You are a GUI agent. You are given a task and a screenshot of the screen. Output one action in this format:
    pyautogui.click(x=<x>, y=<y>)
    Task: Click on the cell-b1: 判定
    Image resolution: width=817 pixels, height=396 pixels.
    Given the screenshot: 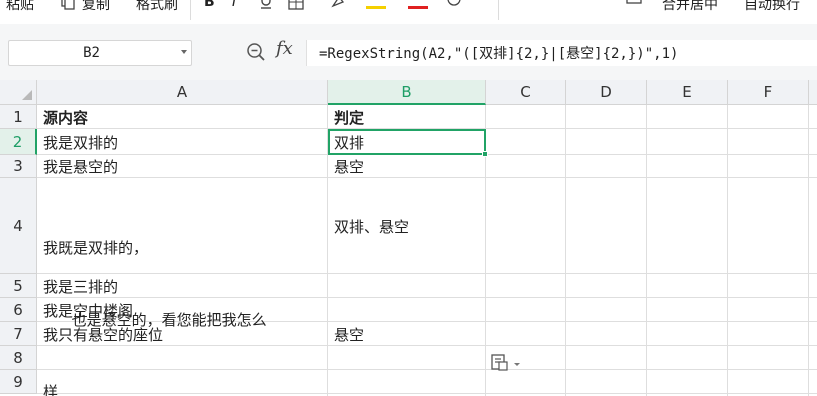 What is the action you would take?
    pyautogui.click(x=406, y=117)
    